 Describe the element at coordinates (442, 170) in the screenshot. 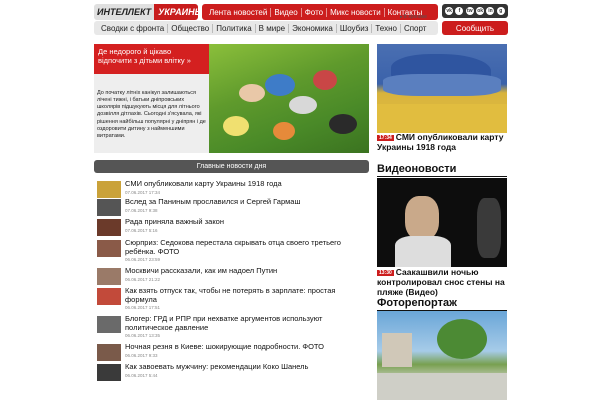

I see `video-section-title: Видеоновости` at that location.